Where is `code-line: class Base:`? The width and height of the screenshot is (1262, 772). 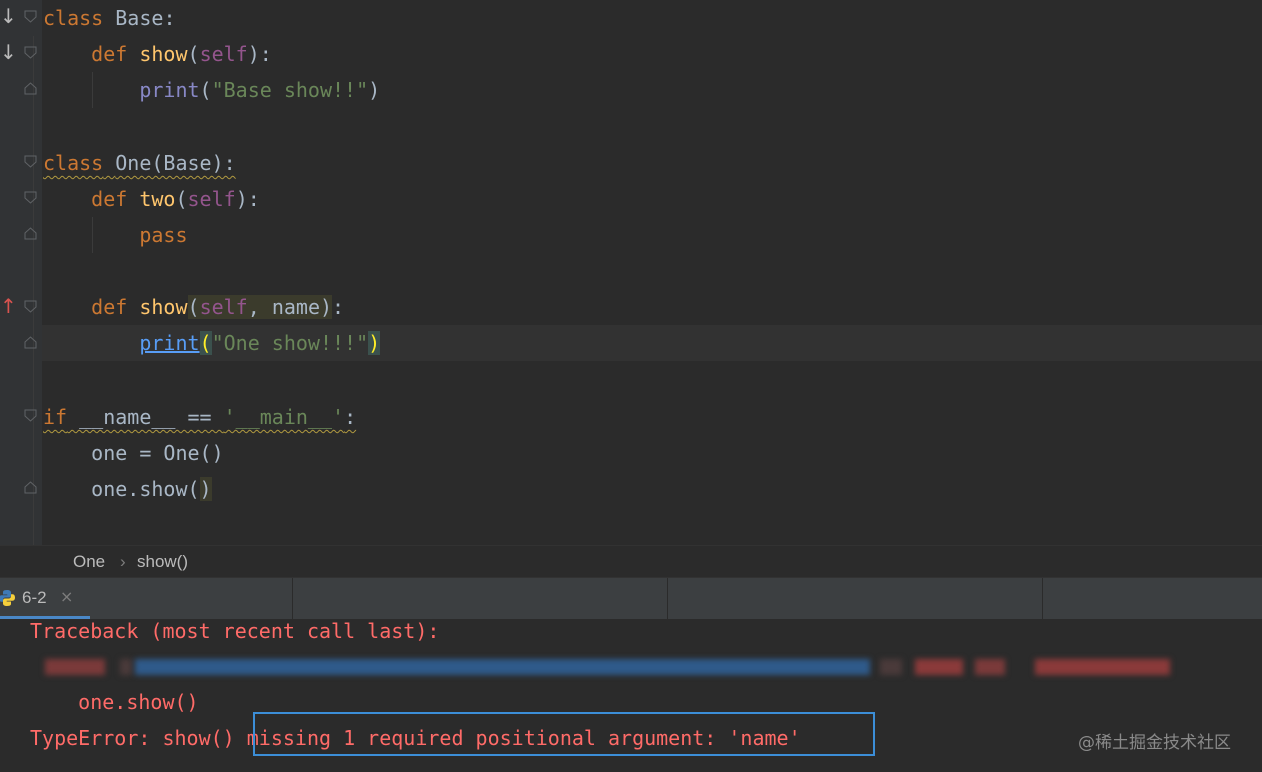
code-line: class Base: is located at coordinates (109, 18).